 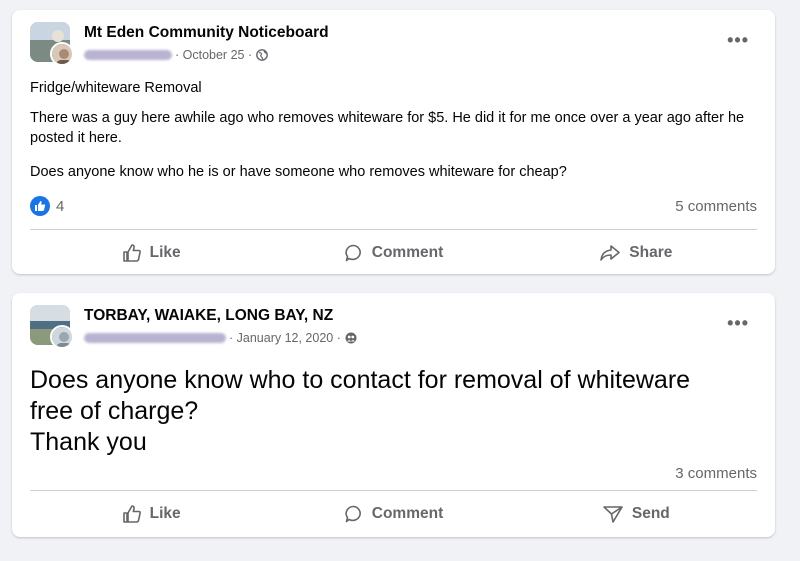 I want to click on reaction-summary: 4, so click(x=47, y=206).